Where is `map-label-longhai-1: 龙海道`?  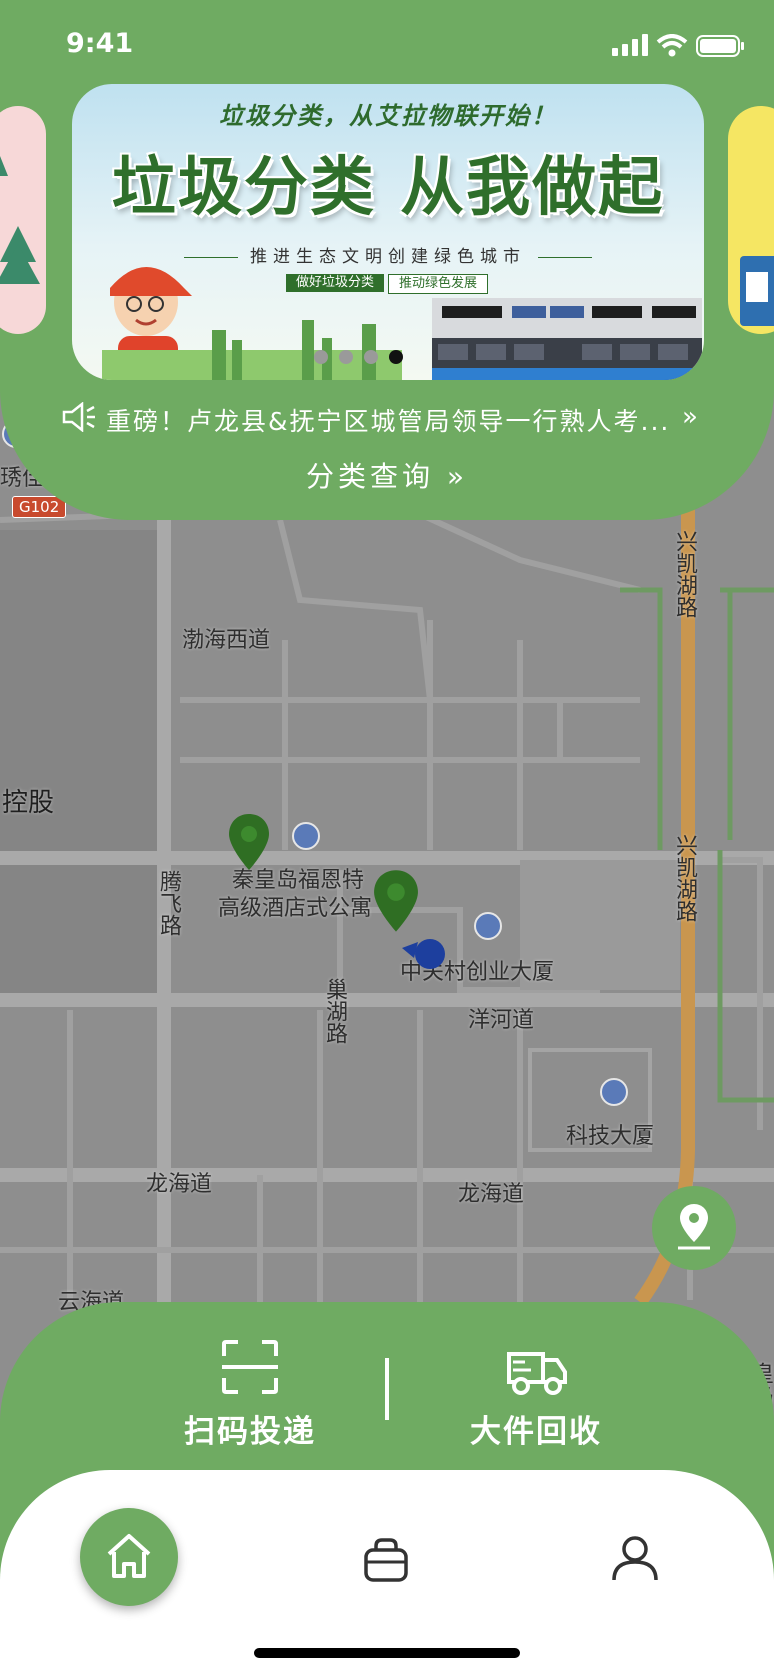 map-label-longhai-1: 龙海道 is located at coordinates (179, 1184).